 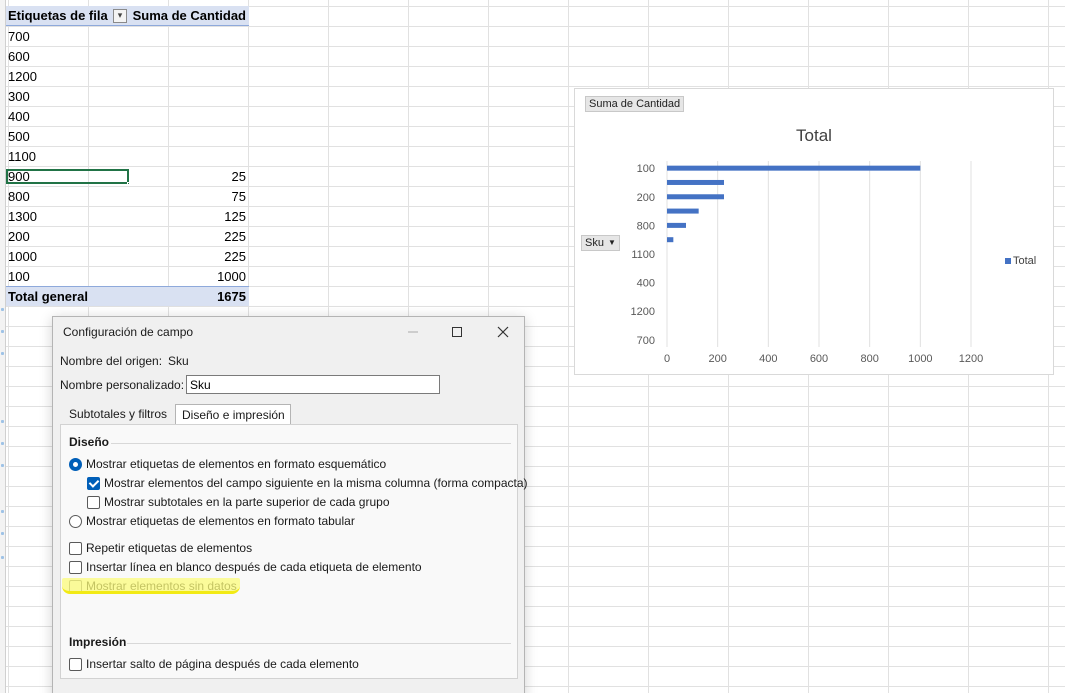 What do you see at coordinates (189, 296) in the screenshot?
I see `total-value: 1675` at bounding box center [189, 296].